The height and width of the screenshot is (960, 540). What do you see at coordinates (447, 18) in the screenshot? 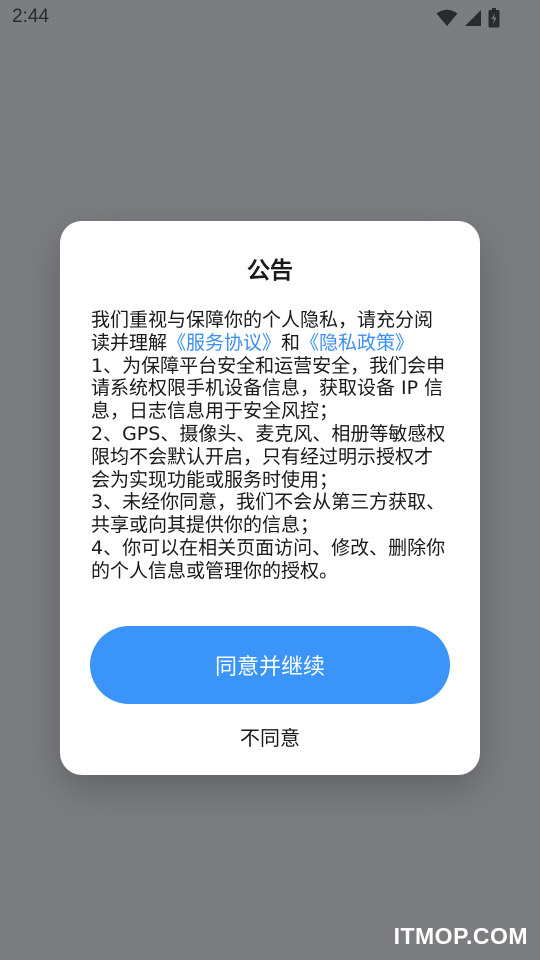
I see `wifi-icon` at bounding box center [447, 18].